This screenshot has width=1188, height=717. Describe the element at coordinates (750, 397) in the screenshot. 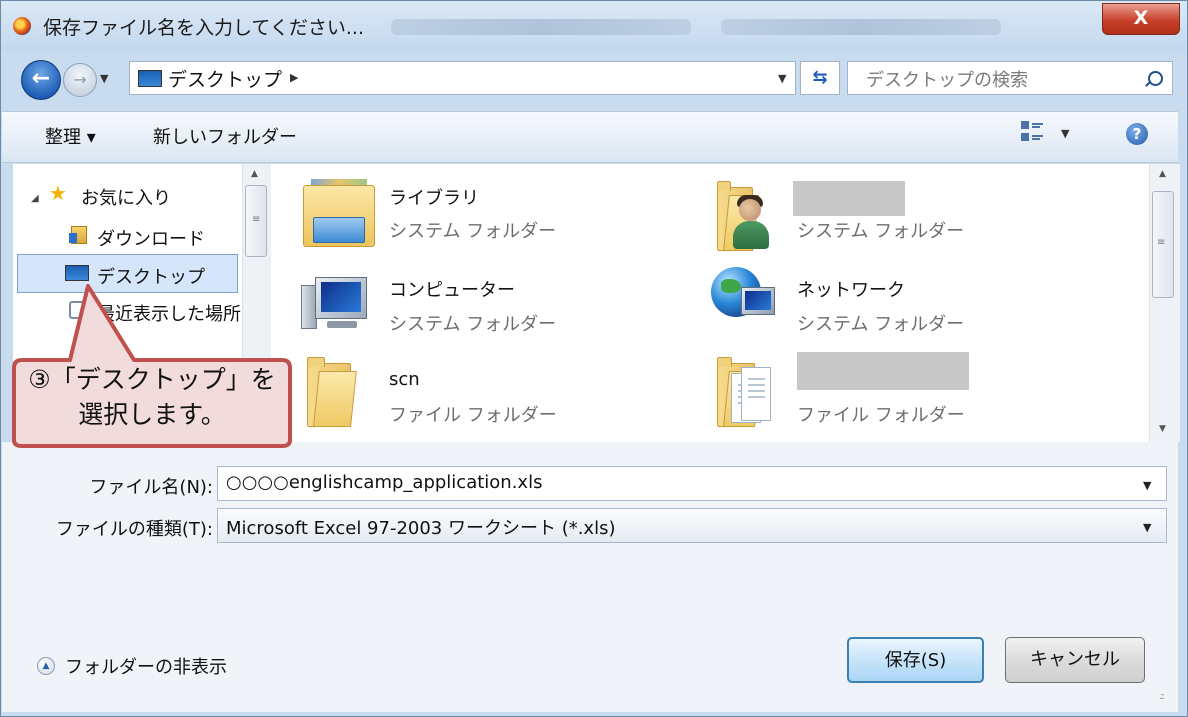

I see `documents-icon` at that location.